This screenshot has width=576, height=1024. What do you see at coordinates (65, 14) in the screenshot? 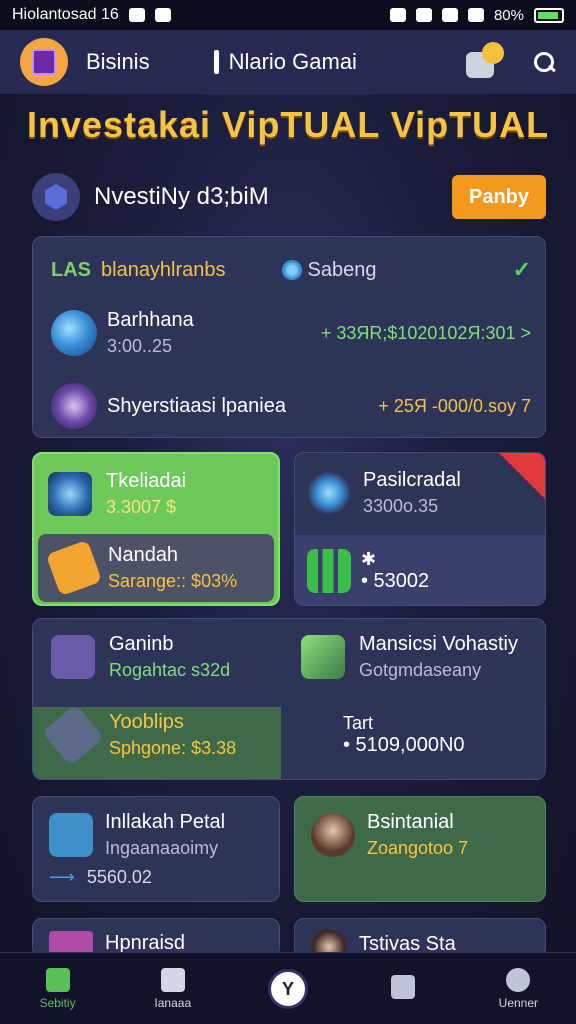
I see `status-time: Hiolantosad 16` at bounding box center [65, 14].